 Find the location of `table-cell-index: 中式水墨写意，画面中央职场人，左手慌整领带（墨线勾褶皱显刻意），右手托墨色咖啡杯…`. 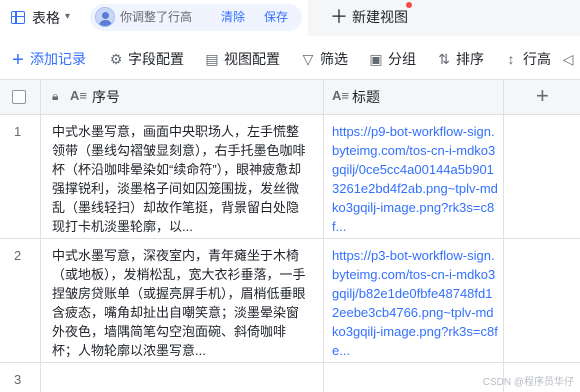

table-cell-index: 中式水墨写意，画面中央职场人，左手慌整领带（墨线勾褶皱显刻意），右手托墨色咖啡杯… is located at coordinates (181, 179).